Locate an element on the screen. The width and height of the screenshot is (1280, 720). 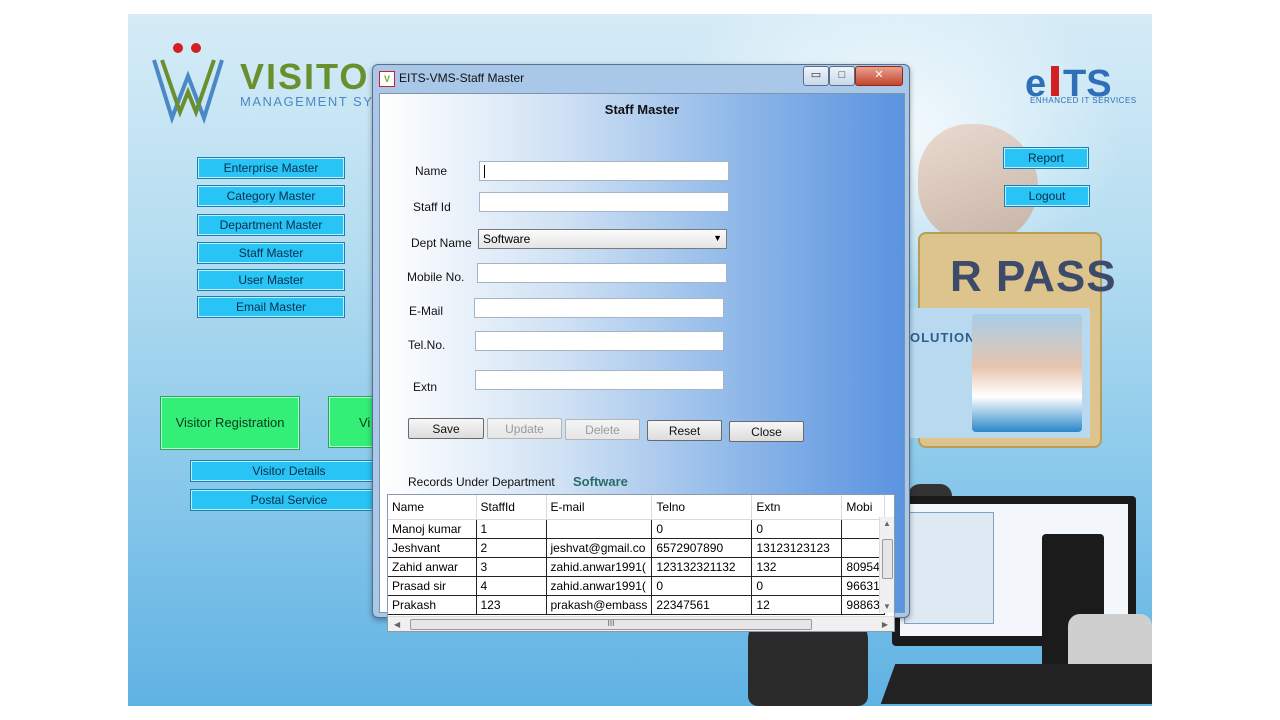
cell-name: Manoj kumar is located at coordinates (432, 529).